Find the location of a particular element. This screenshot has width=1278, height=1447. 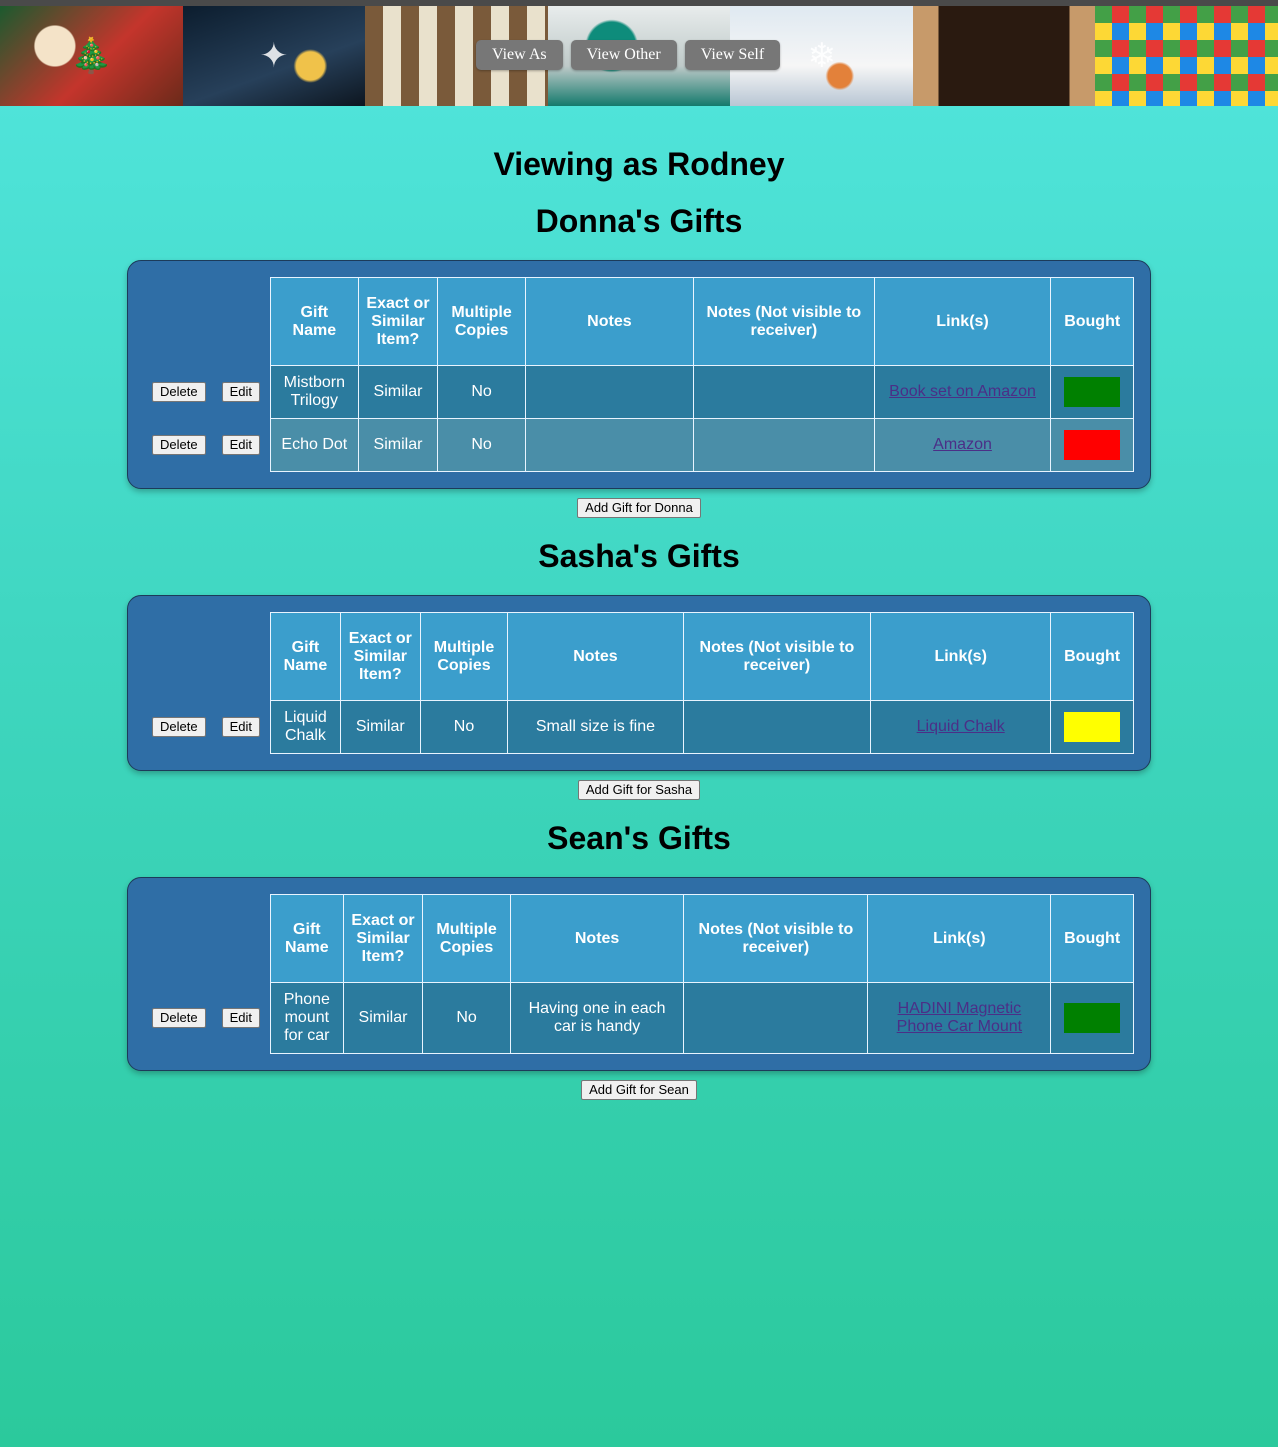

notes-cell: Small size is fine is located at coordinates (595, 727).